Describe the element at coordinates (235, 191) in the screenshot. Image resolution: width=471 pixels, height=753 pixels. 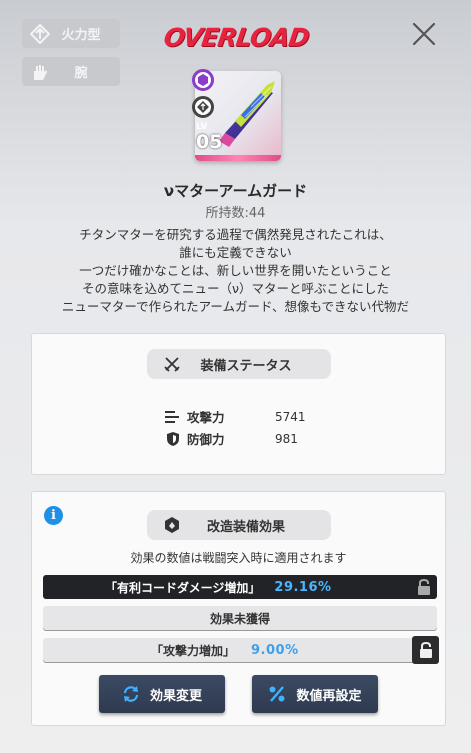
I see `item-name: νマターアームガード` at that location.